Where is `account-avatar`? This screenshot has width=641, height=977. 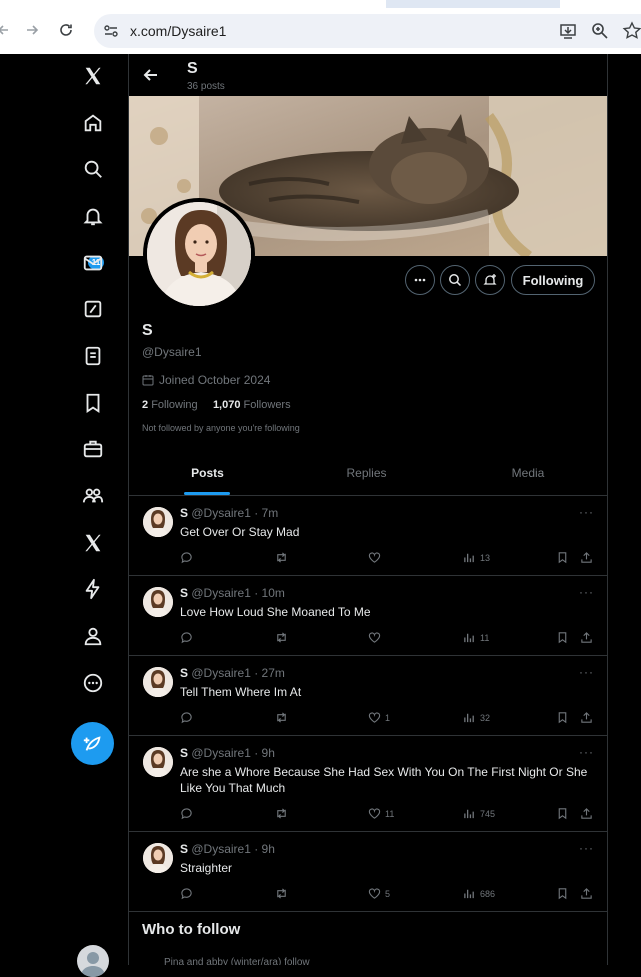
account-avatar is located at coordinates (93, 961).